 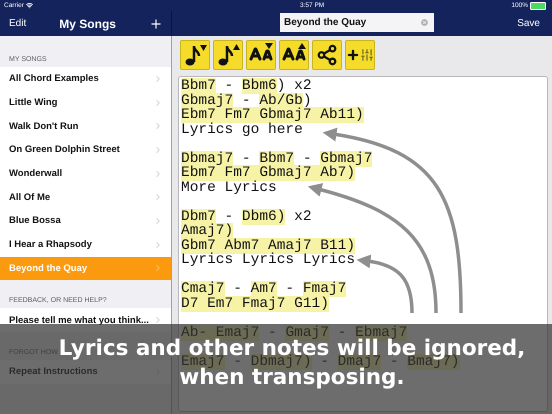 What do you see at coordinates (207, 158) in the screenshot?
I see `chord-text: Dbmaj7` at bounding box center [207, 158].